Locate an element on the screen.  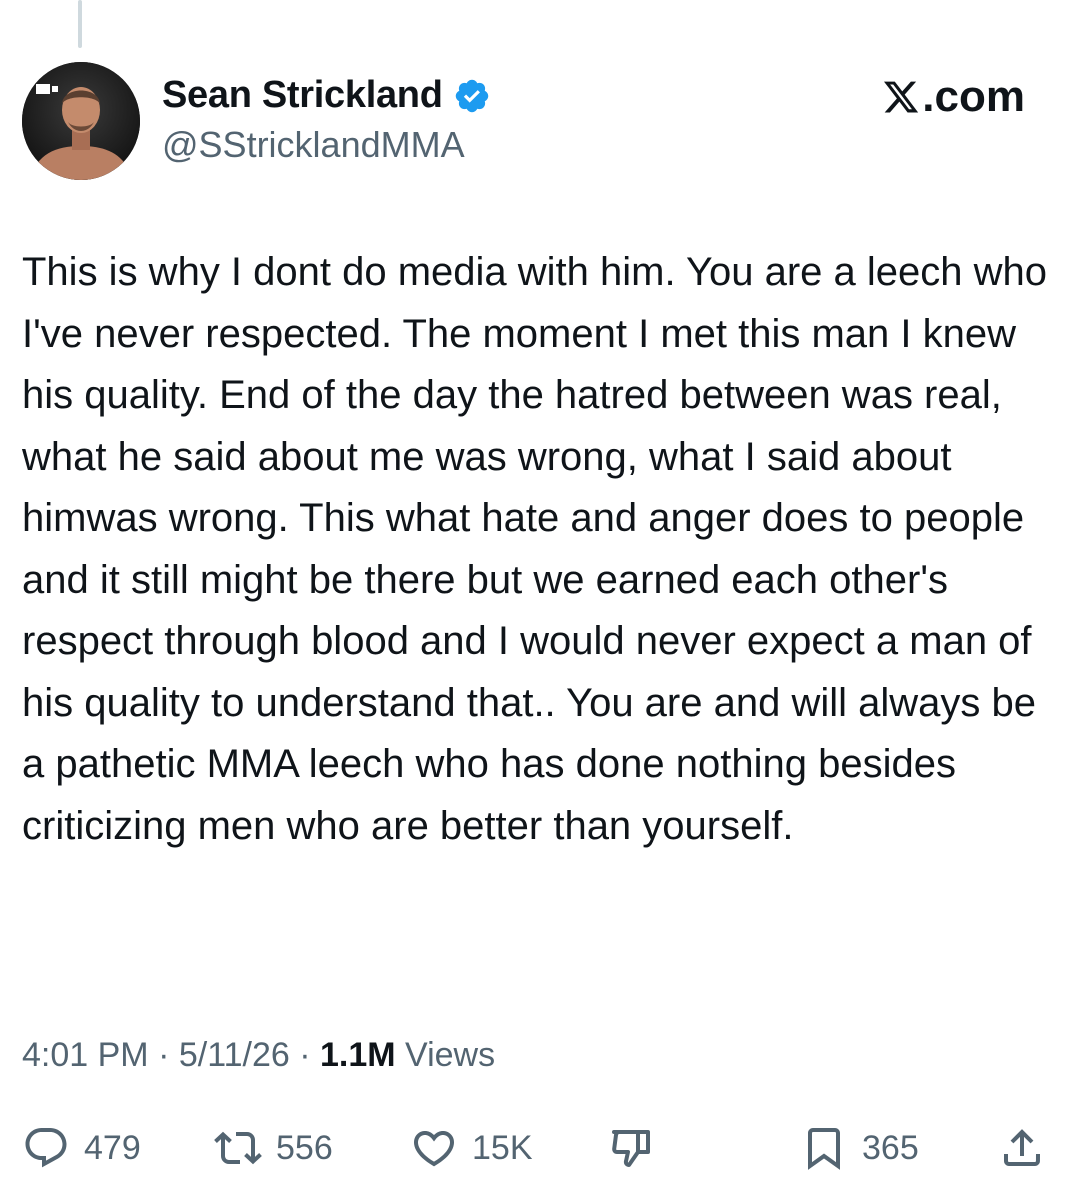
author-name-row: Sean Strickland is located at coordinates (326, 95).